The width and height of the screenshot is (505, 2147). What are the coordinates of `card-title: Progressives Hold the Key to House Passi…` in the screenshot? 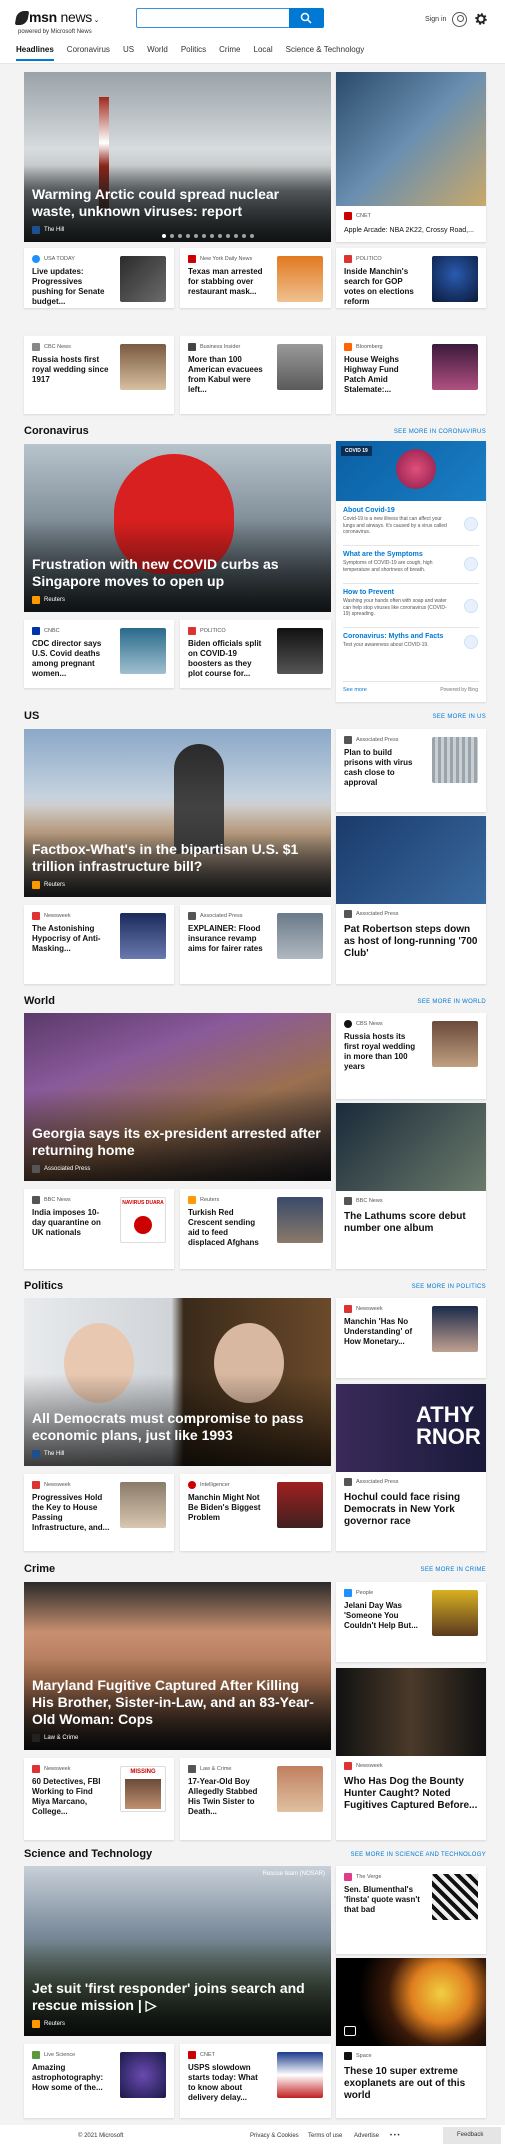 It's located at (71, 1513).